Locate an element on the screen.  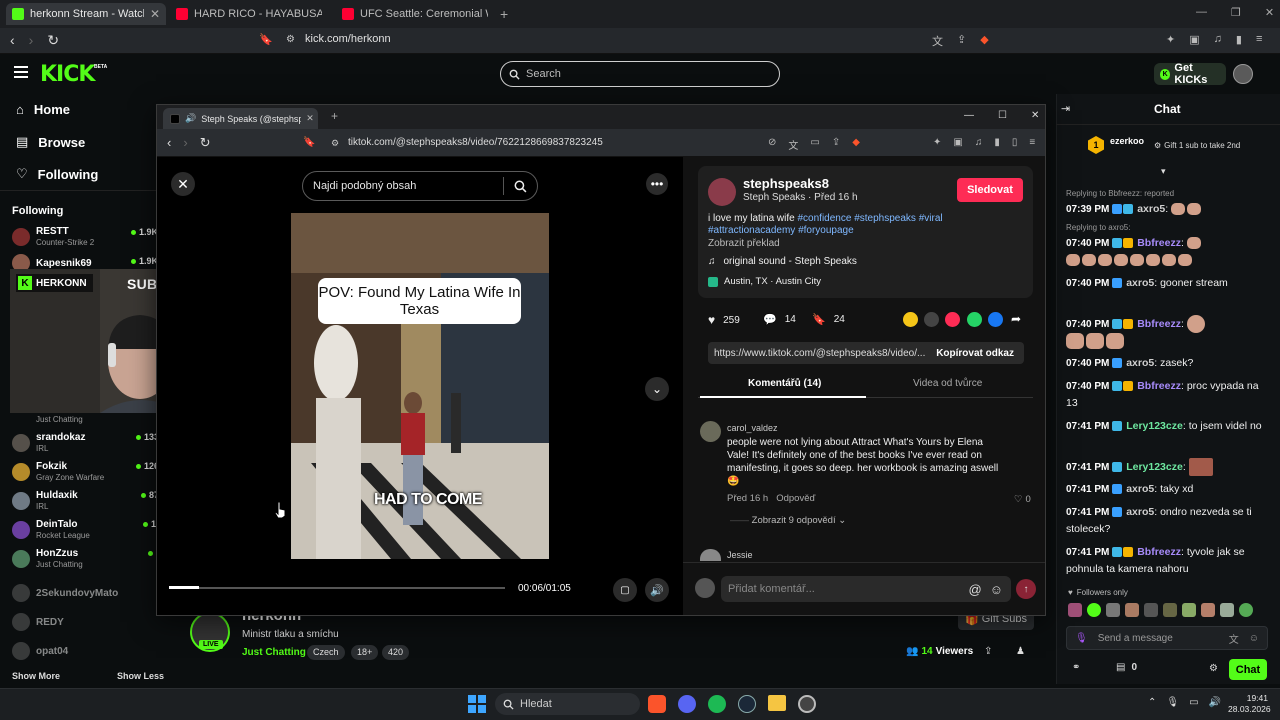
hamburger-menu-icon is located at coordinates (21, 72).